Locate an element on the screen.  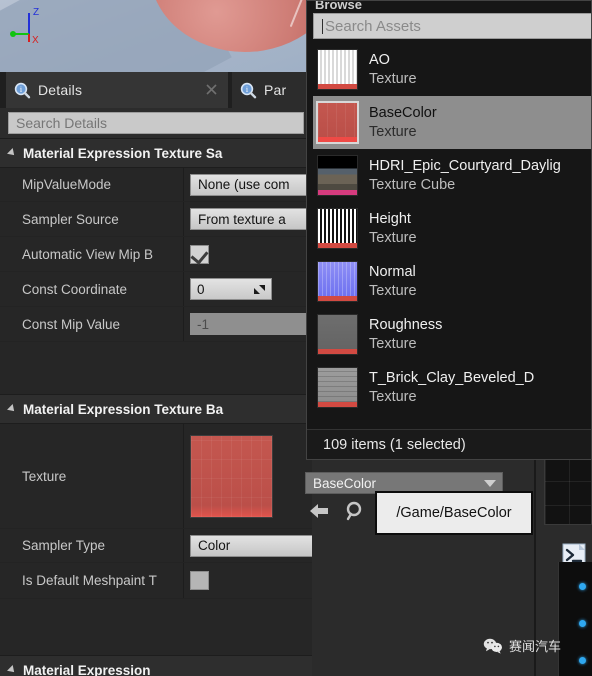
spinner-arrows-icon is located at coordinates (259, 289).